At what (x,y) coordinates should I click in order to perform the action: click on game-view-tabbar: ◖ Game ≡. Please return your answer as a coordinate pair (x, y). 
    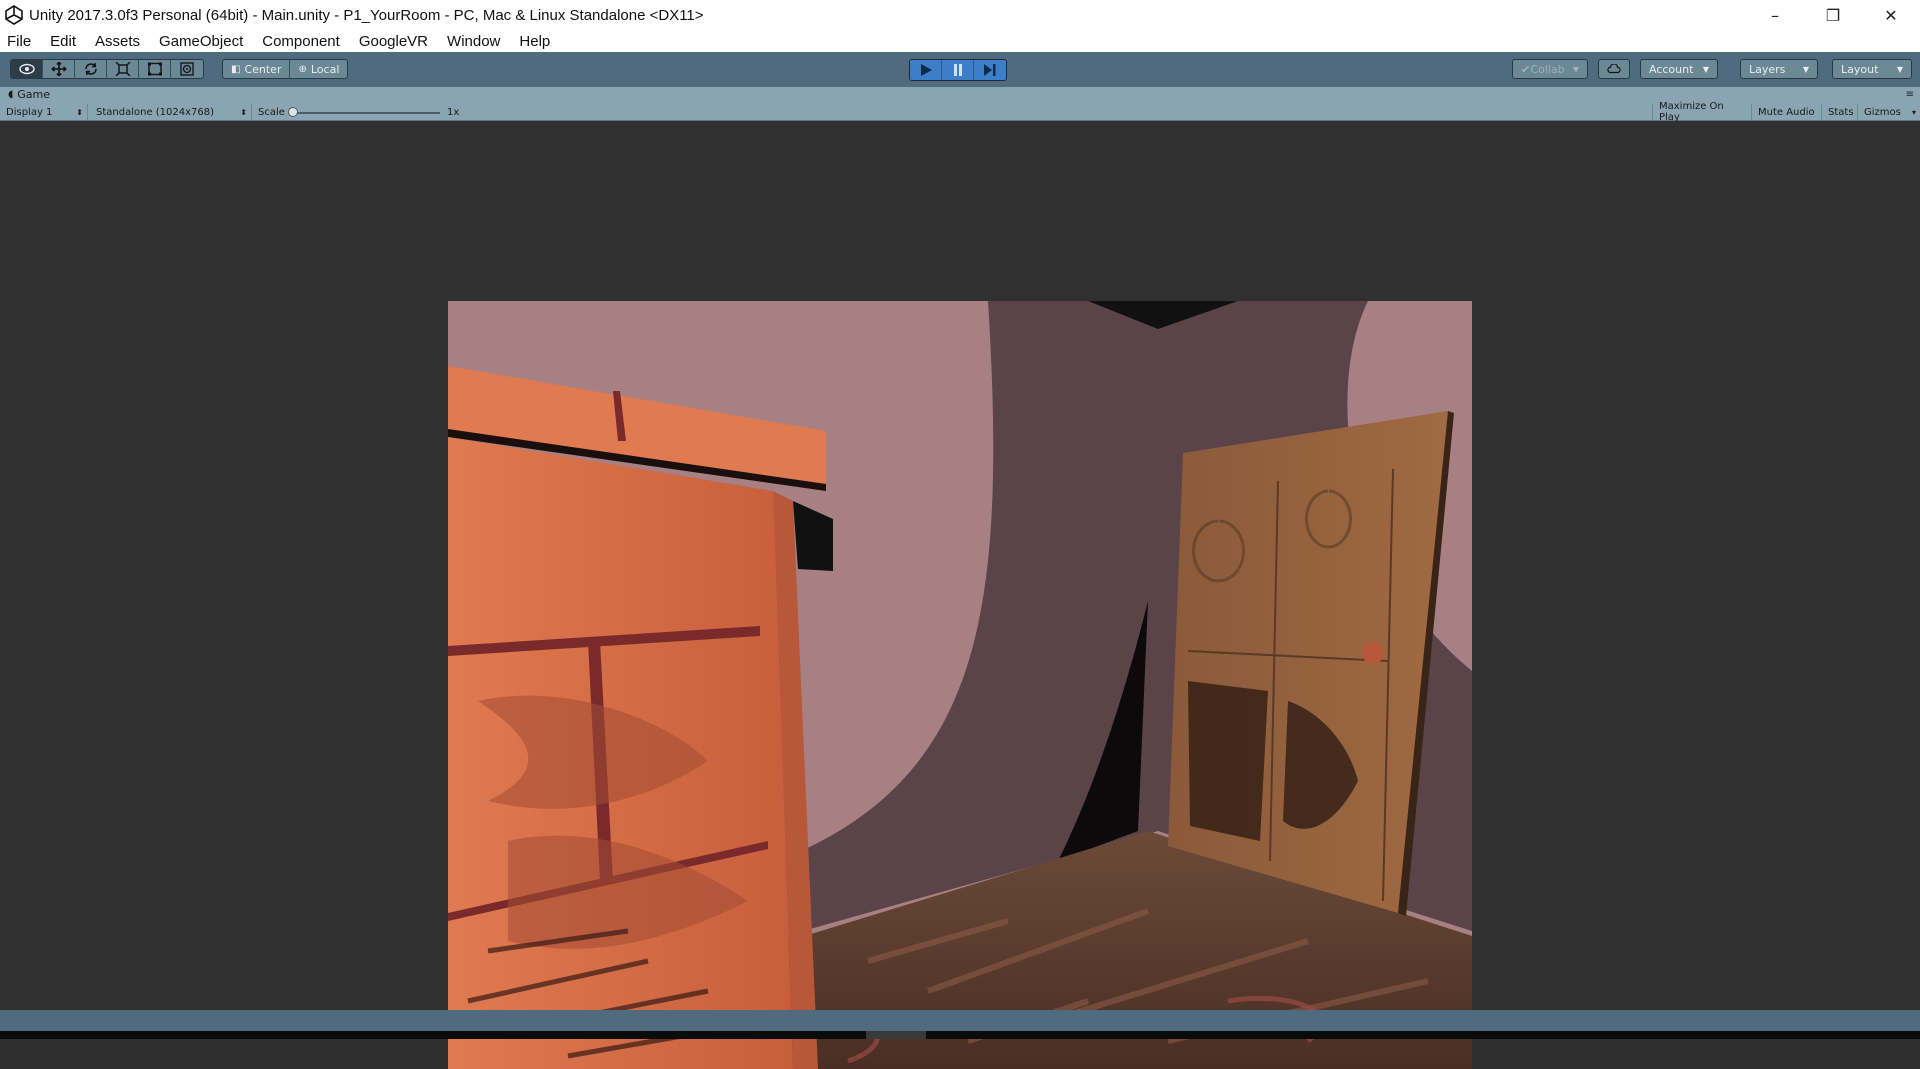
    Looking at the image, I should click on (960, 95).